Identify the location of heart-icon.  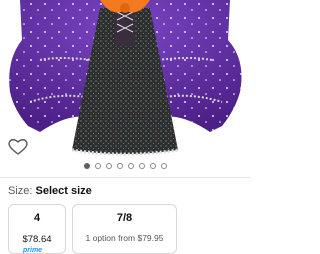
(18, 147).